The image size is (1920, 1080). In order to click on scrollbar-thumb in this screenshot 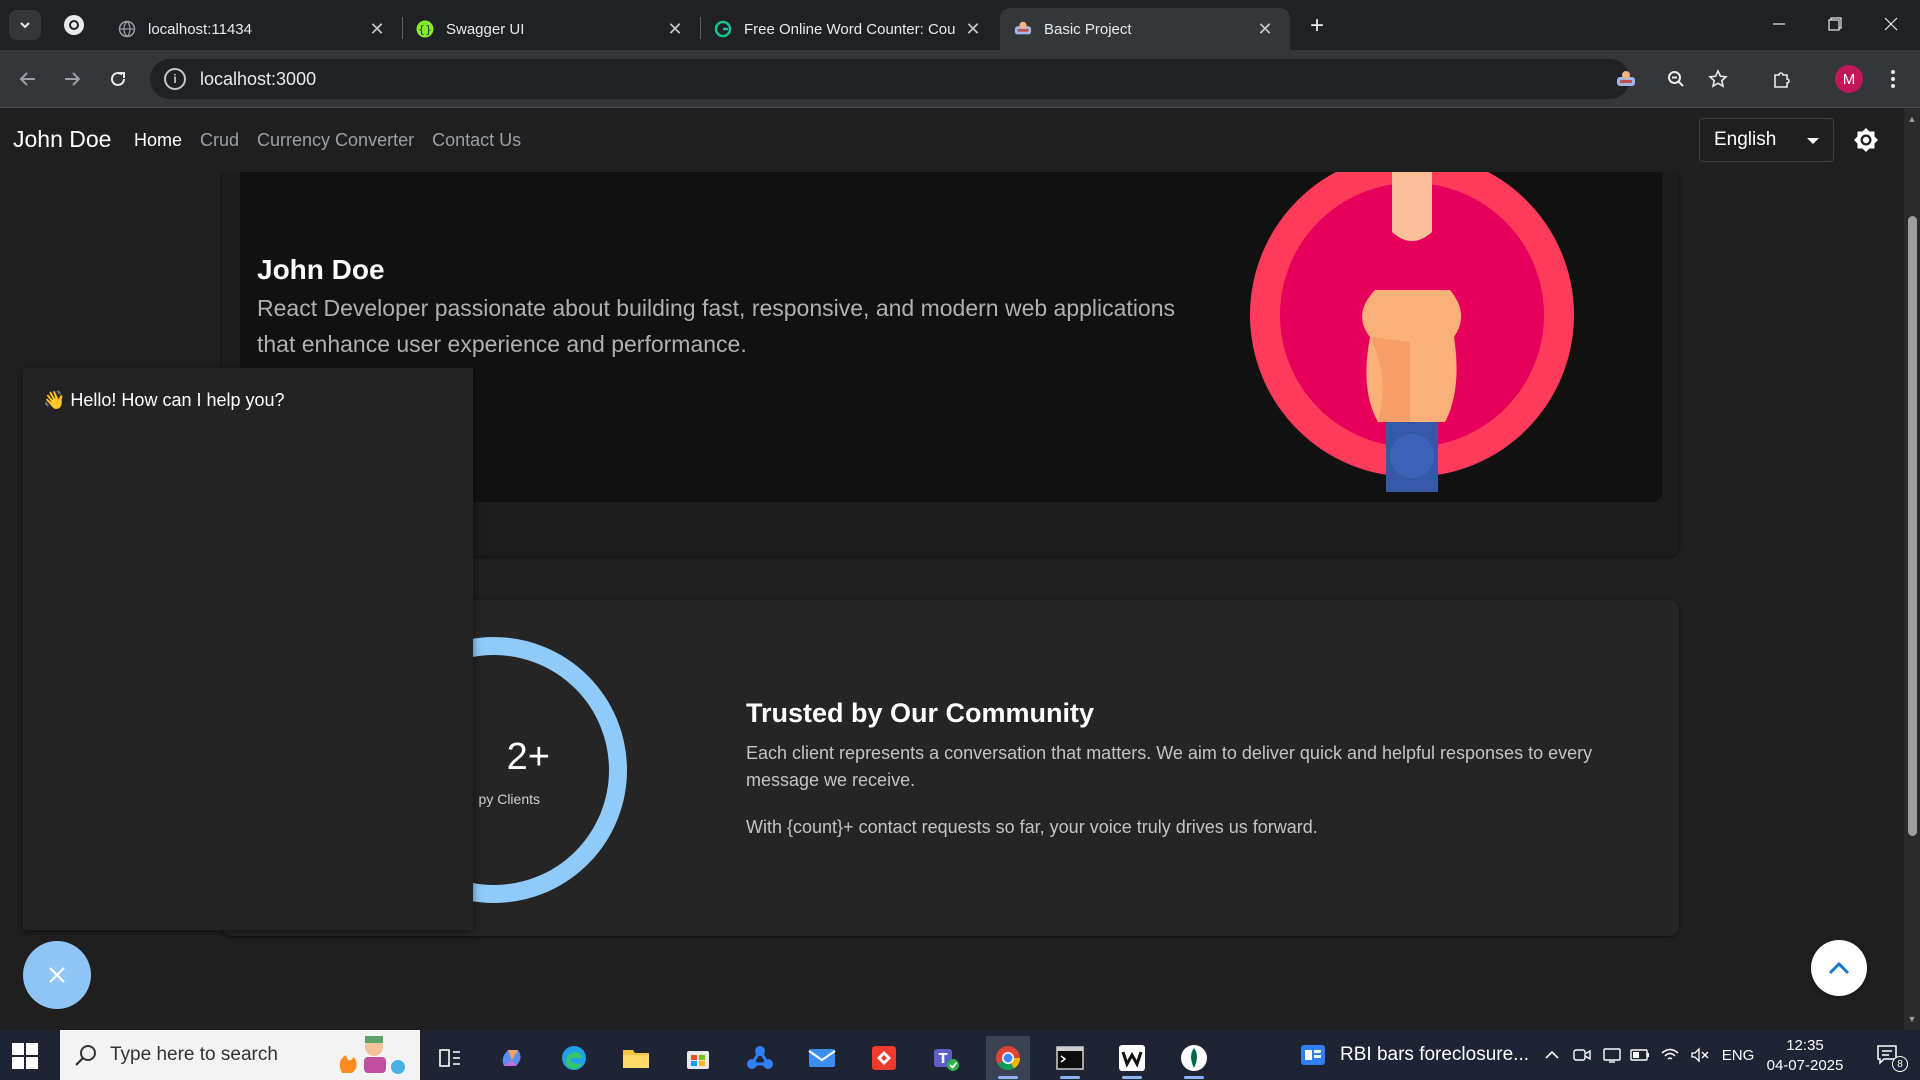, I will do `click(1912, 526)`.